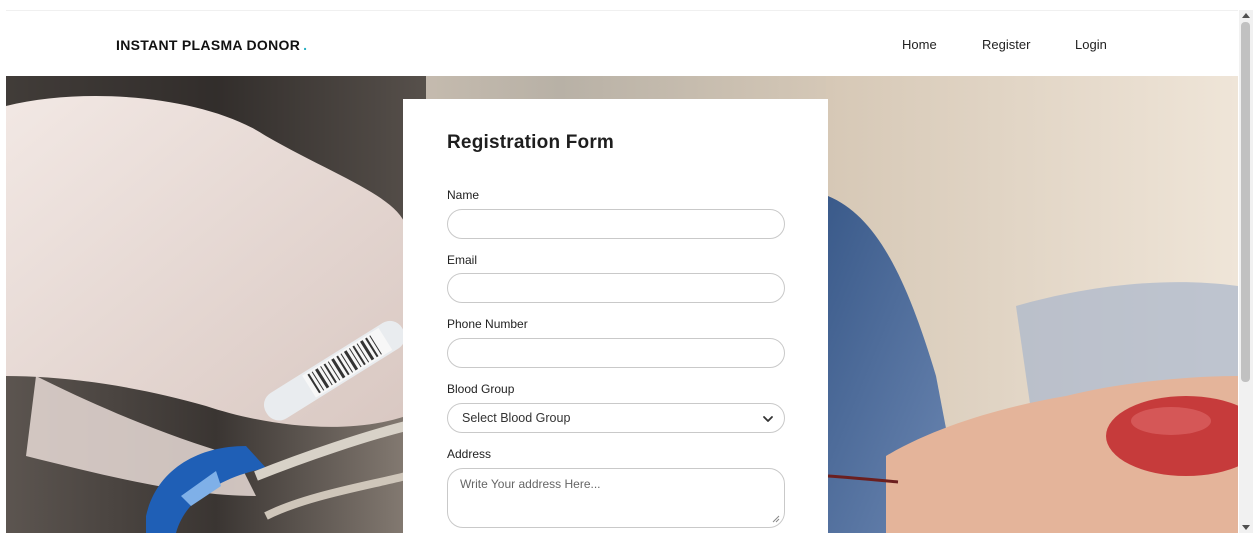  Describe the element at coordinates (462, 260) in the screenshot. I see `email-label: Email` at that location.